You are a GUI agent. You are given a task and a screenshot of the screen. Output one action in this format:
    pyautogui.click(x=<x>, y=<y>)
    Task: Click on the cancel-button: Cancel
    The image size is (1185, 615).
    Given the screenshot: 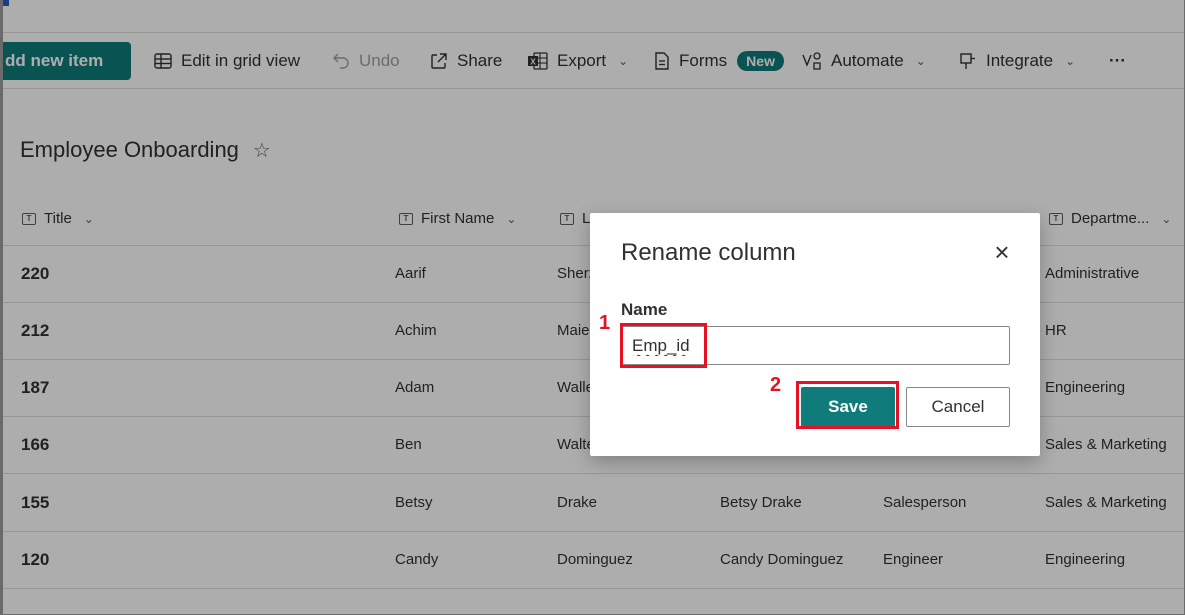 What is the action you would take?
    pyautogui.click(x=958, y=407)
    